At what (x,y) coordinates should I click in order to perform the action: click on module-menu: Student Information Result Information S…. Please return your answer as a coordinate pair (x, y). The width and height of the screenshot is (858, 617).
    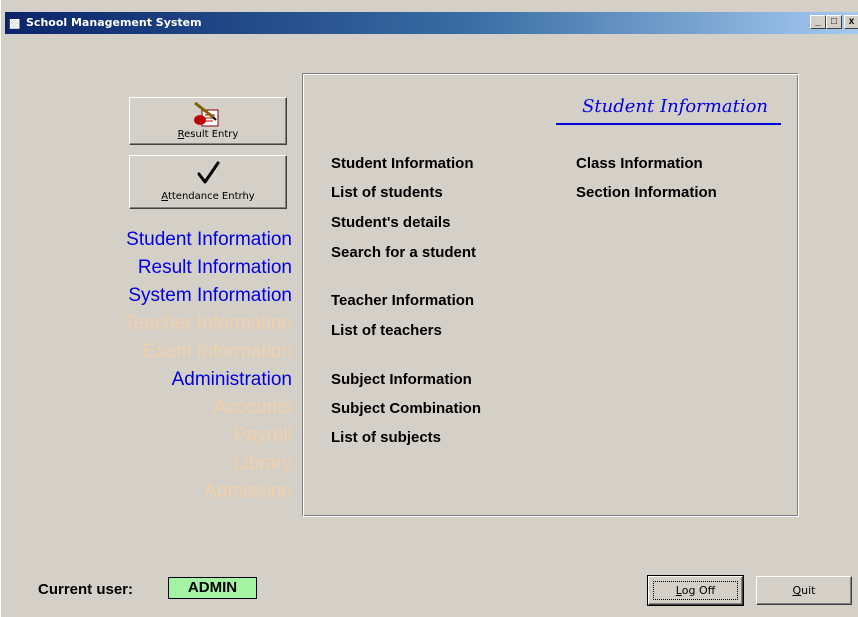
    Looking at the image, I should click on (208, 366).